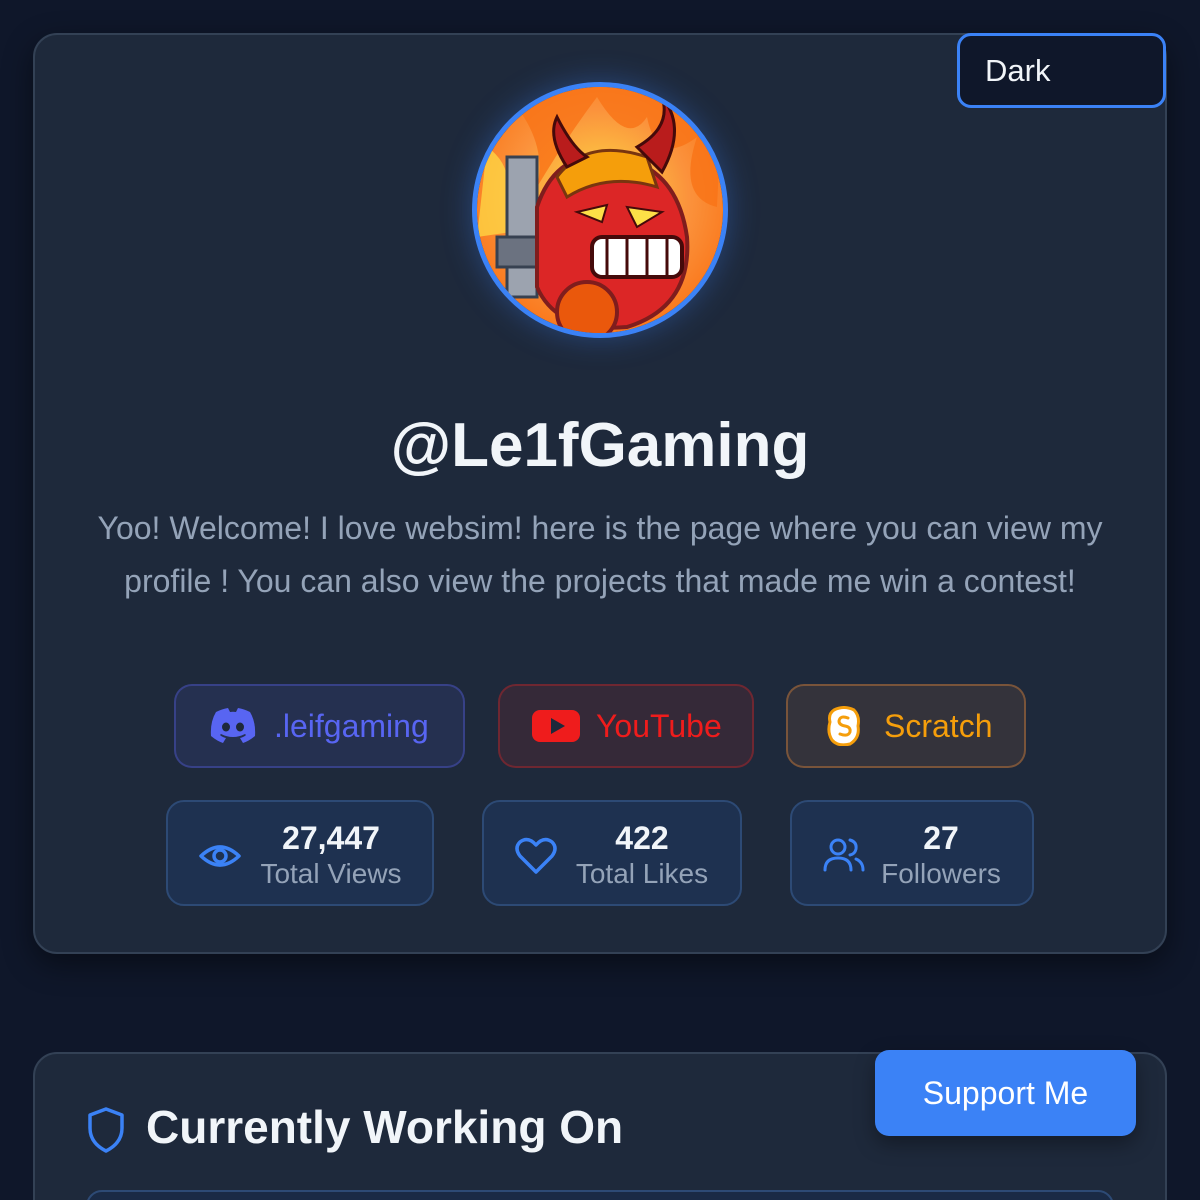 This screenshot has width=1200, height=1200. What do you see at coordinates (106, 1130) in the screenshot?
I see `shield-icon` at bounding box center [106, 1130].